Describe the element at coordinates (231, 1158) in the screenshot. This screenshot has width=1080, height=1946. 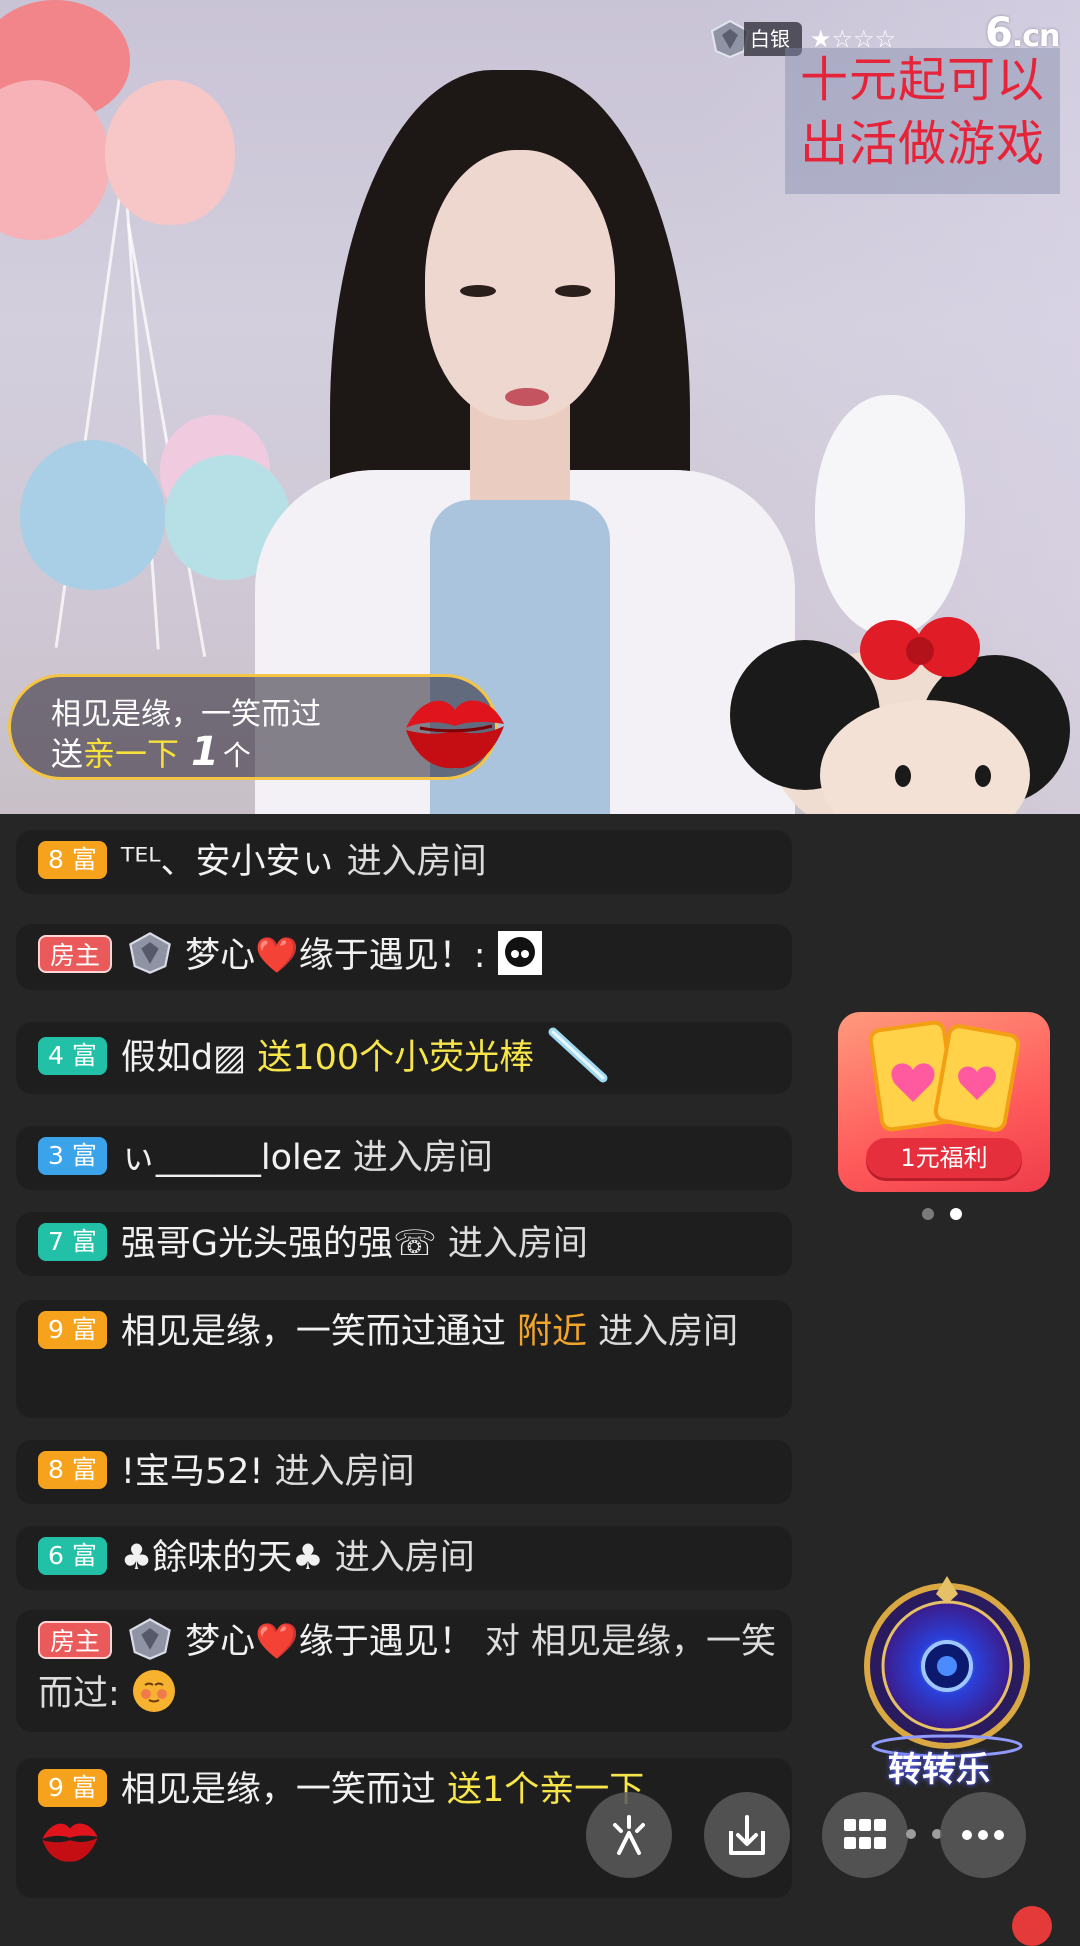
I see `chat-username: ぃ______lolez` at that location.